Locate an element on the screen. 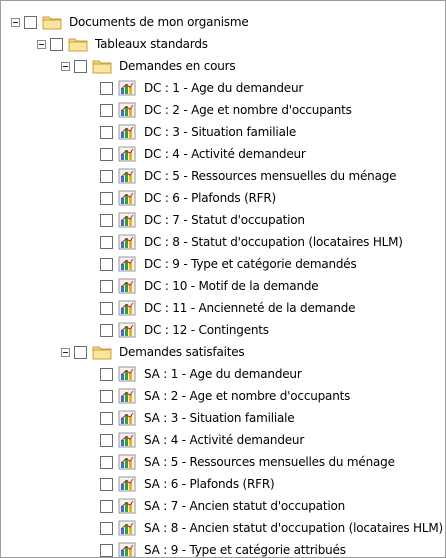 Image resolution: width=446 pixels, height=558 pixels. tree-item-dc: DC : 3 - Situation familiale is located at coordinates (198, 132).